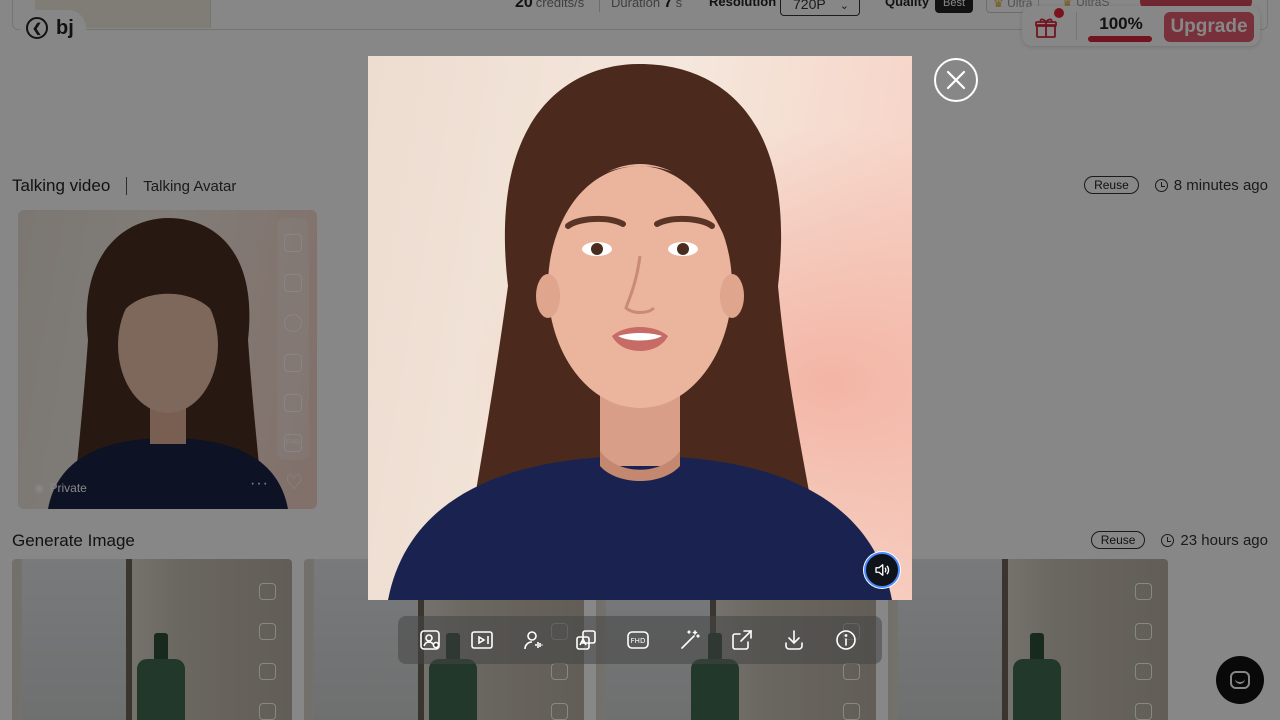 This screenshot has width=1280, height=720. What do you see at coordinates (846, 640) in the screenshot?
I see `info-icon` at bounding box center [846, 640].